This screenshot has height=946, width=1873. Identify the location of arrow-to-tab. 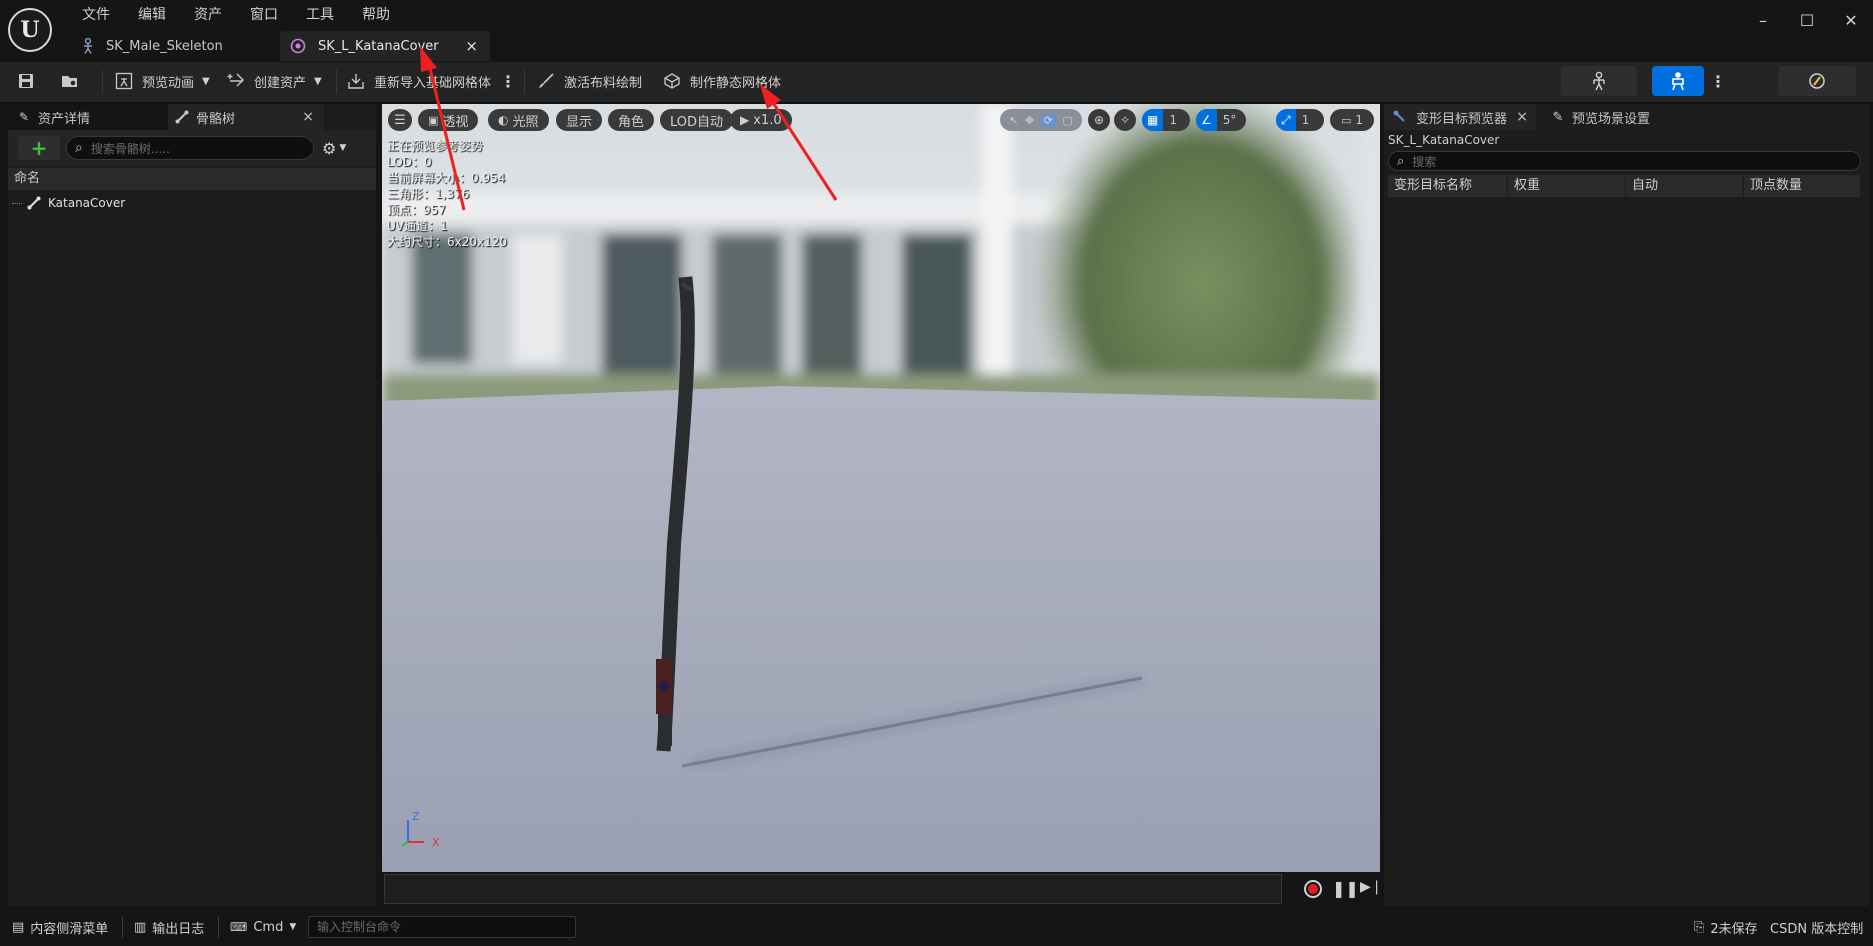
(446, 135).